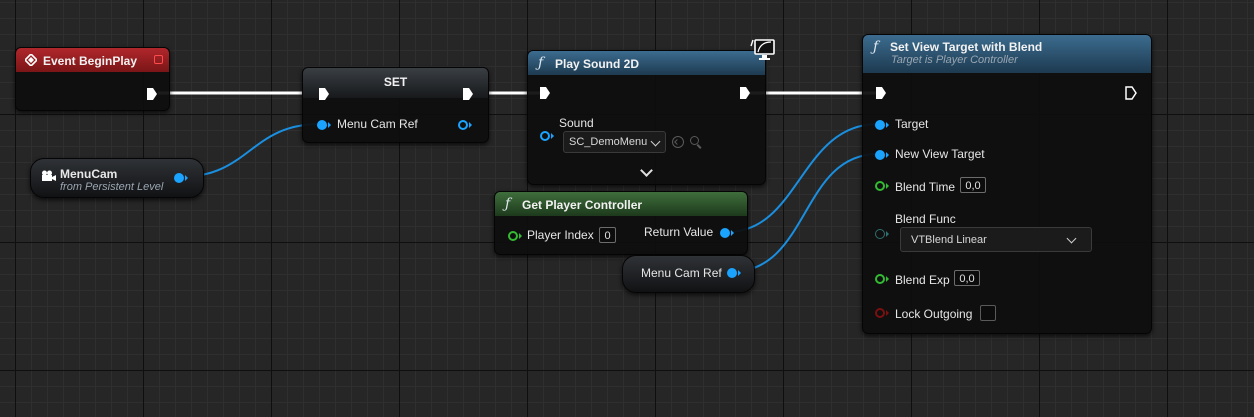 Image resolution: width=1254 pixels, height=417 pixels. Describe the element at coordinates (112, 187) in the screenshot. I see `node-subtitle: from Persistent Level` at that location.